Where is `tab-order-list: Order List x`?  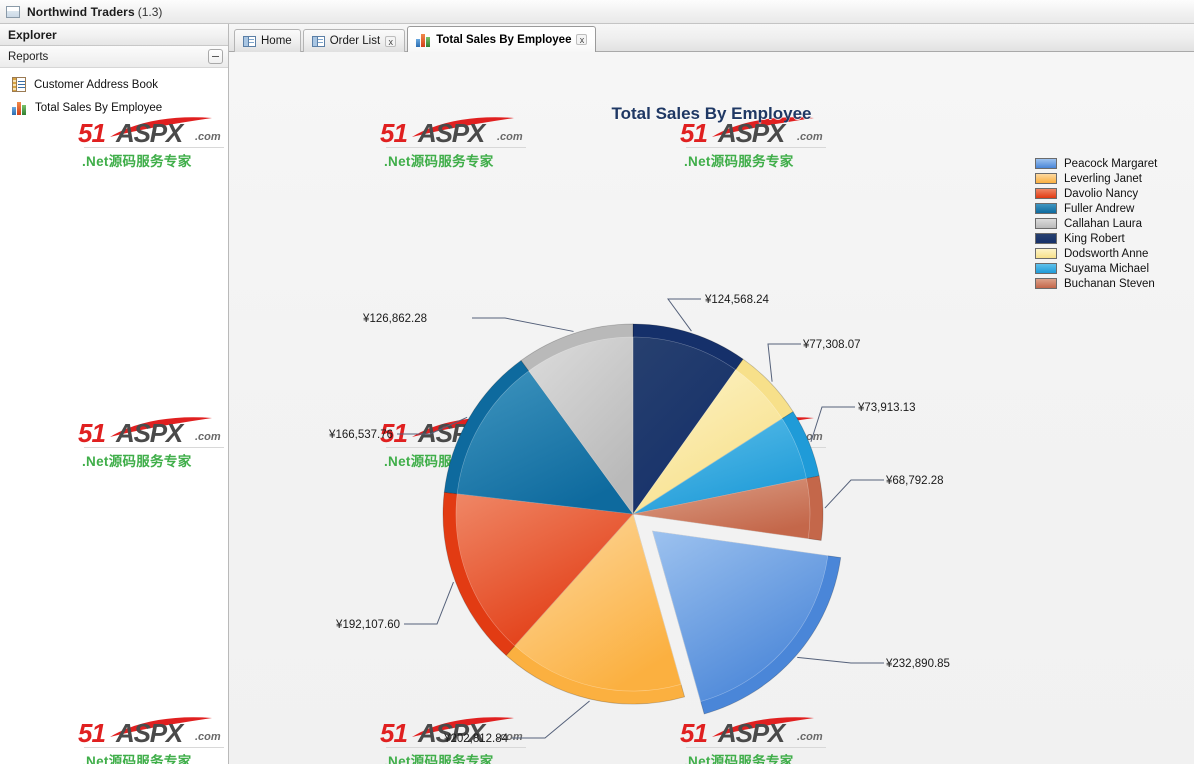 tab-order-list: Order List x is located at coordinates (354, 40).